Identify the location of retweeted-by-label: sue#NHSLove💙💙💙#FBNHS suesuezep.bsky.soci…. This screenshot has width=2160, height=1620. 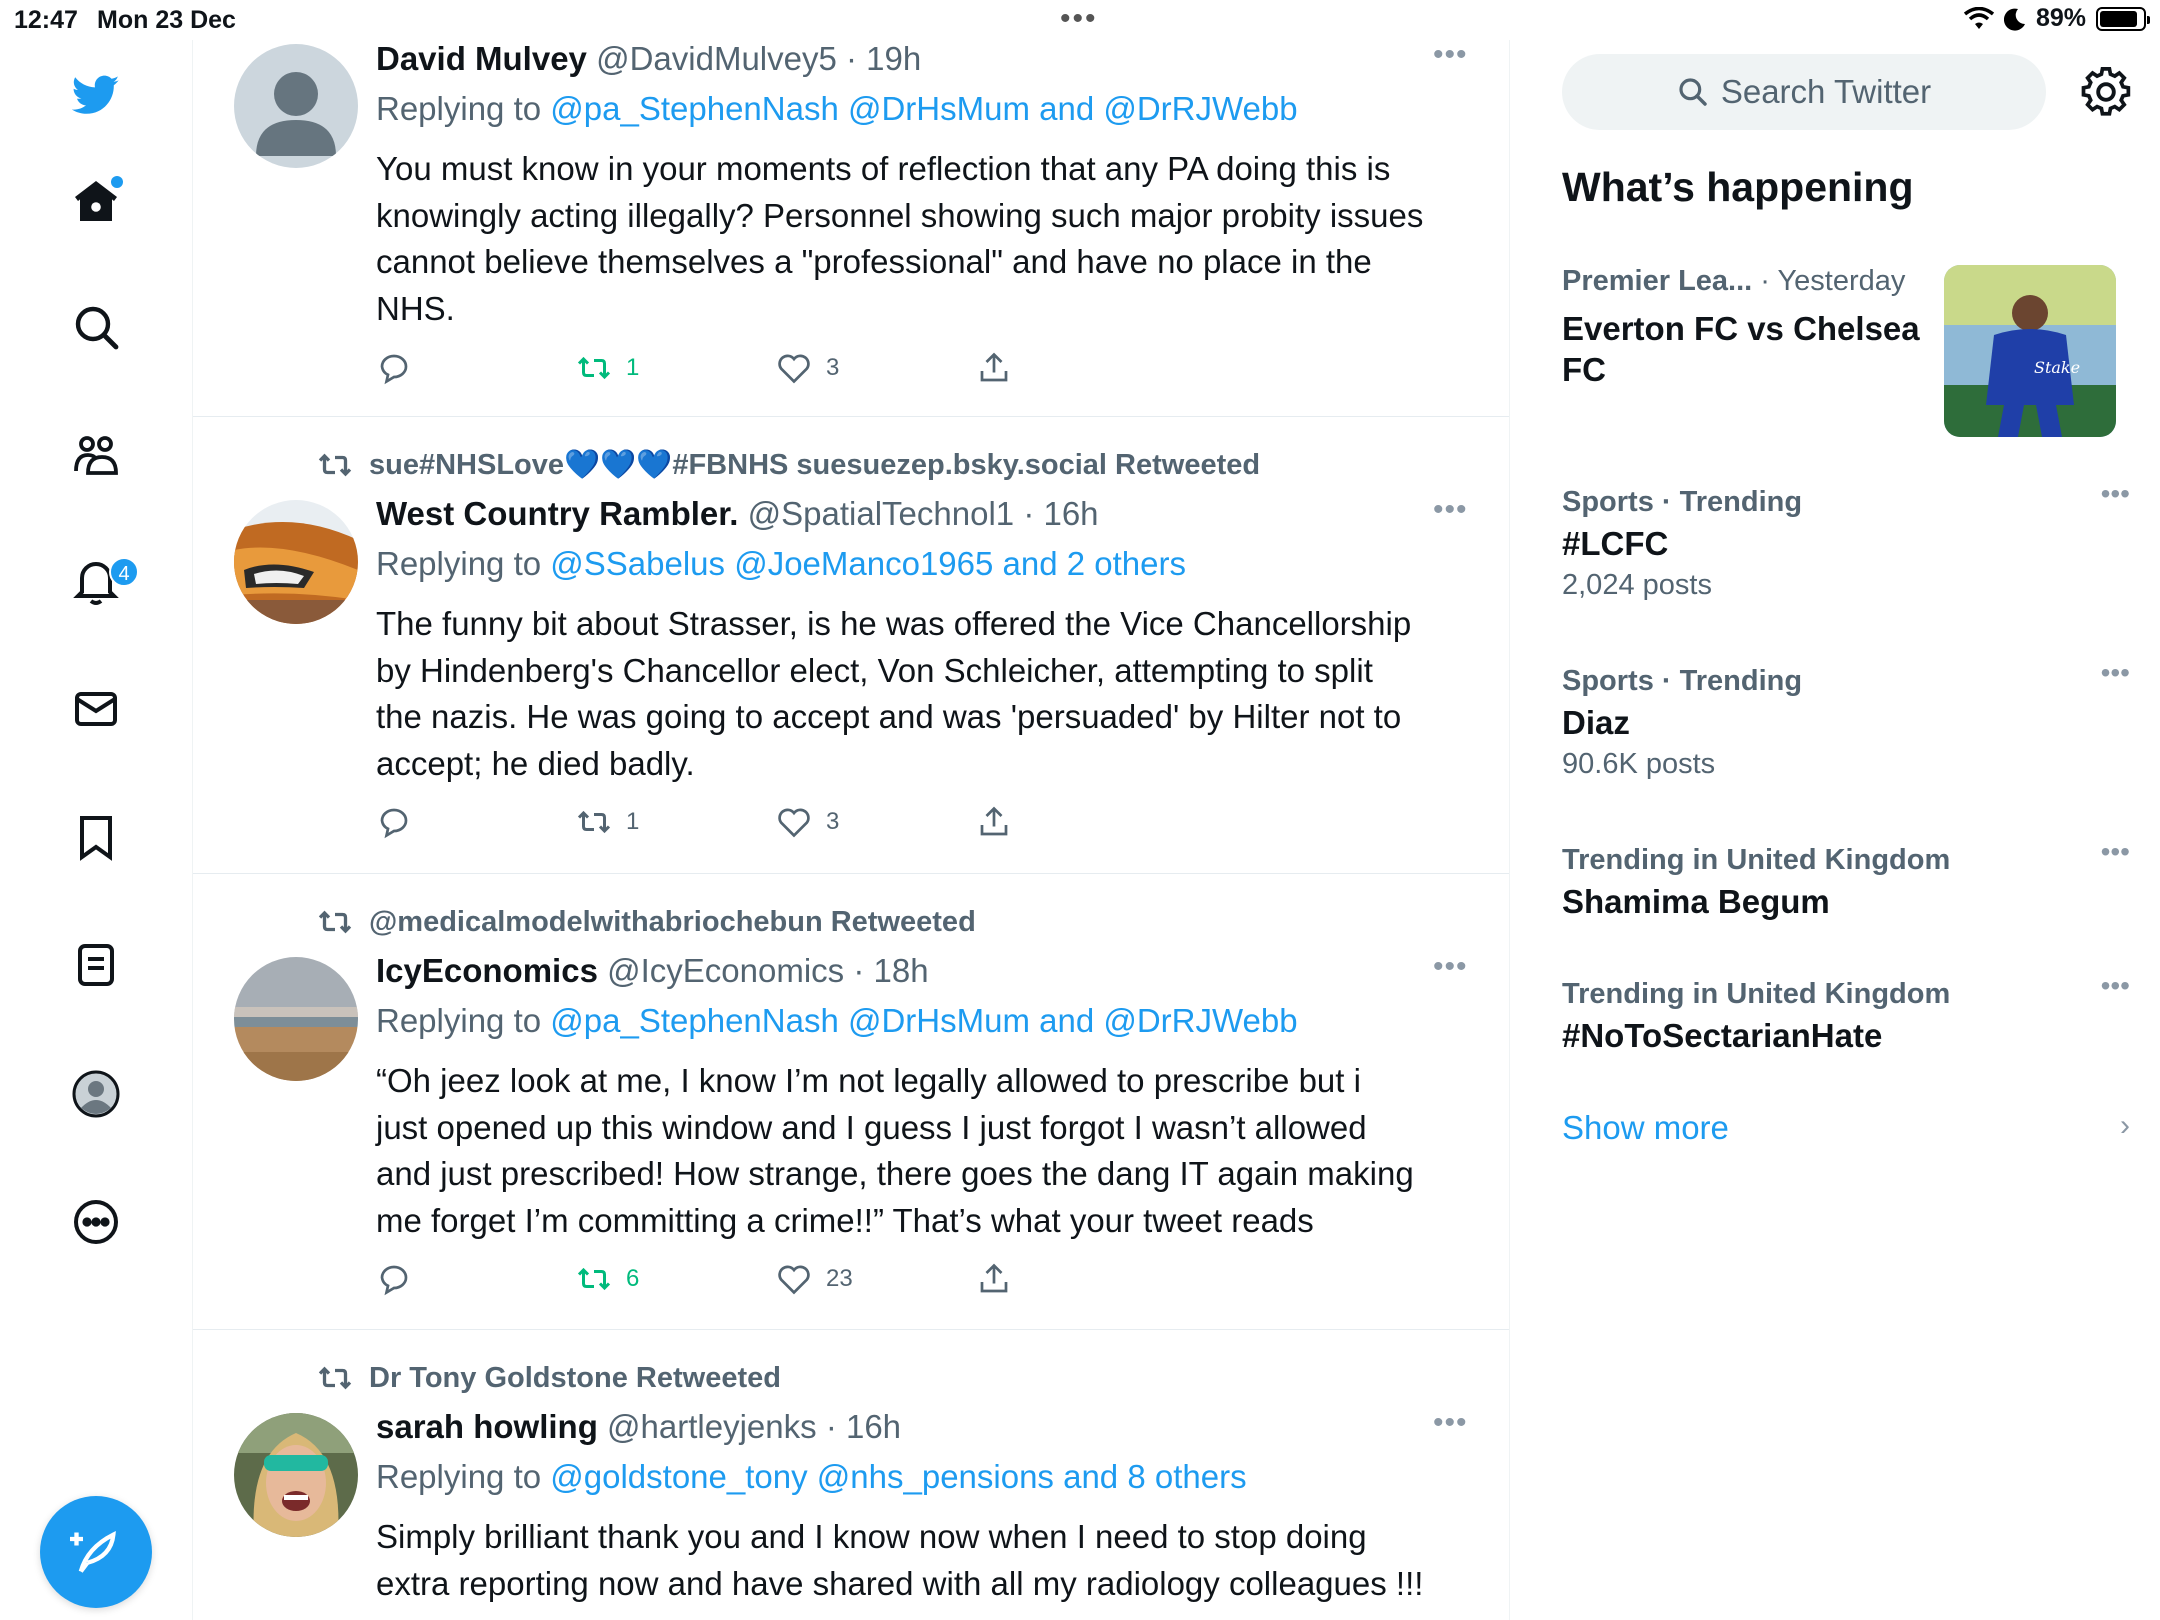
(815, 465).